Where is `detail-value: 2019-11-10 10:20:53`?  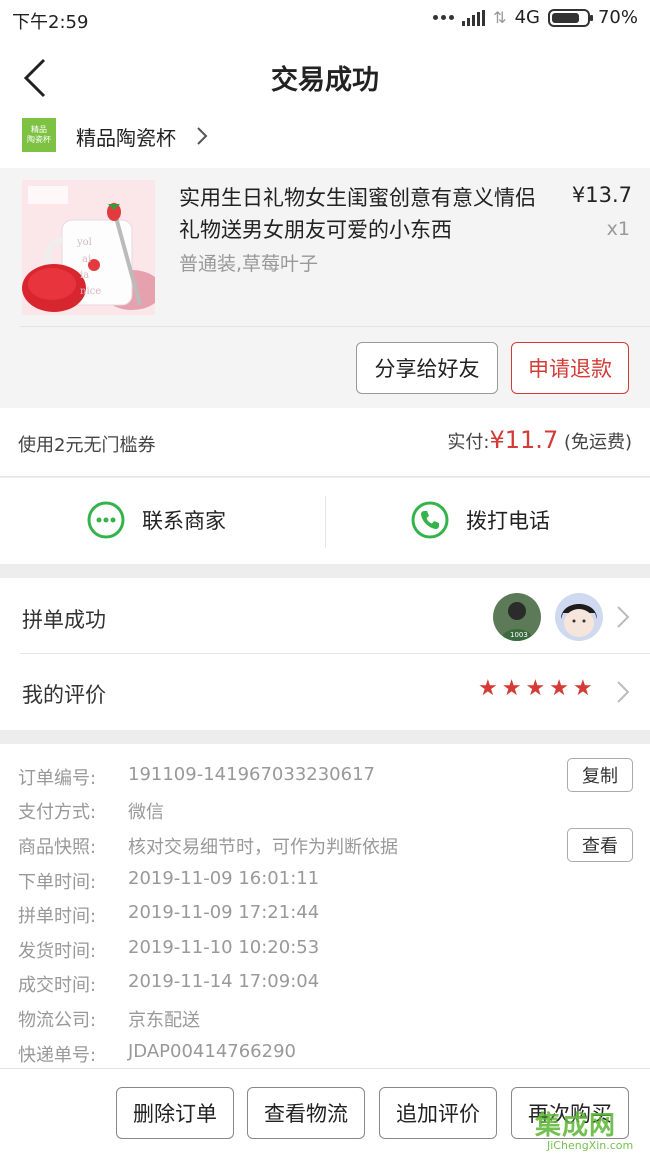
detail-value: 2019-11-10 10:20:53 is located at coordinates (224, 947).